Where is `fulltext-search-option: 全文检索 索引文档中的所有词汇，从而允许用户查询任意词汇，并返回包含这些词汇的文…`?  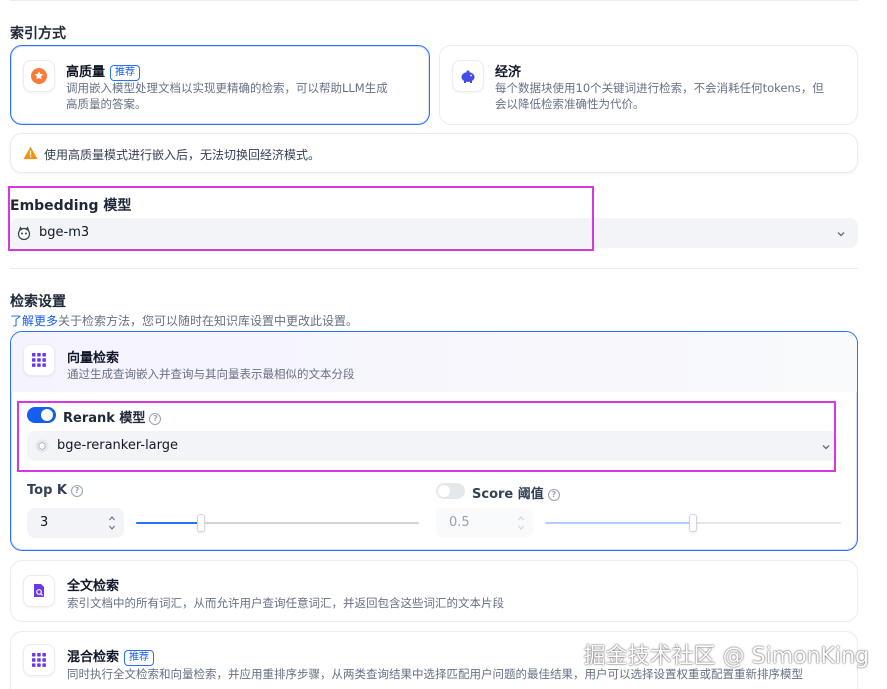
fulltext-search-option: 全文检索 索引文档中的所有词汇，从而允许用户查询任意词汇，并返回包含这些词汇的文… is located at coordinates (434, 591).